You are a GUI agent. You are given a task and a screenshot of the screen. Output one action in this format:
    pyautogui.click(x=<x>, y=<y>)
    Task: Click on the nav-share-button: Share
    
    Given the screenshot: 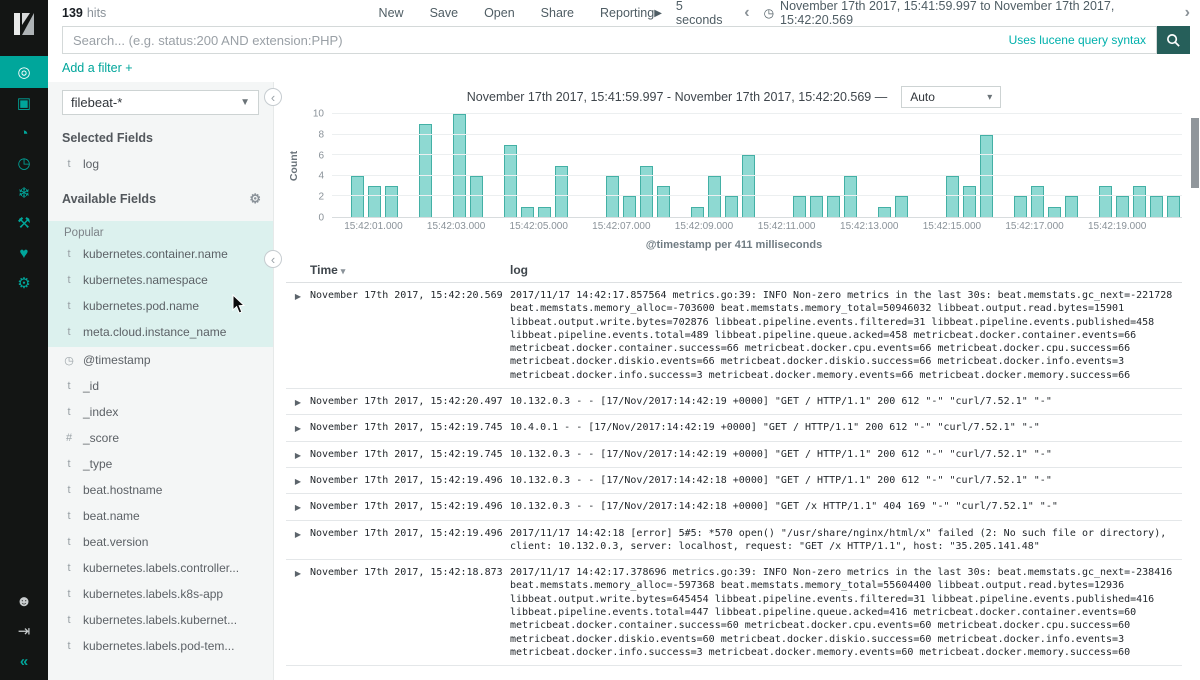 What is the action you would take?
    pyautogui.click(x=557, y=13)
    